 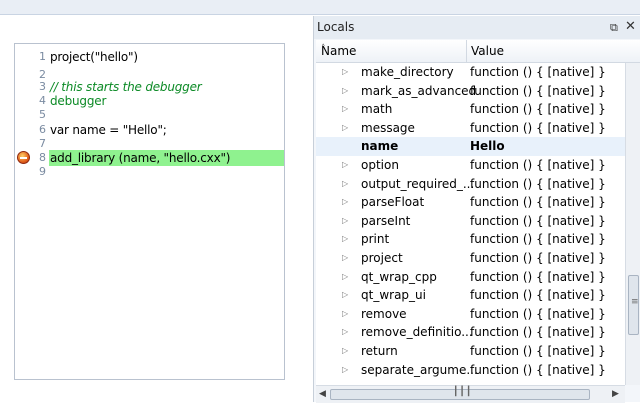 I want to click on variable-name: project, so click(x=382, y=258).